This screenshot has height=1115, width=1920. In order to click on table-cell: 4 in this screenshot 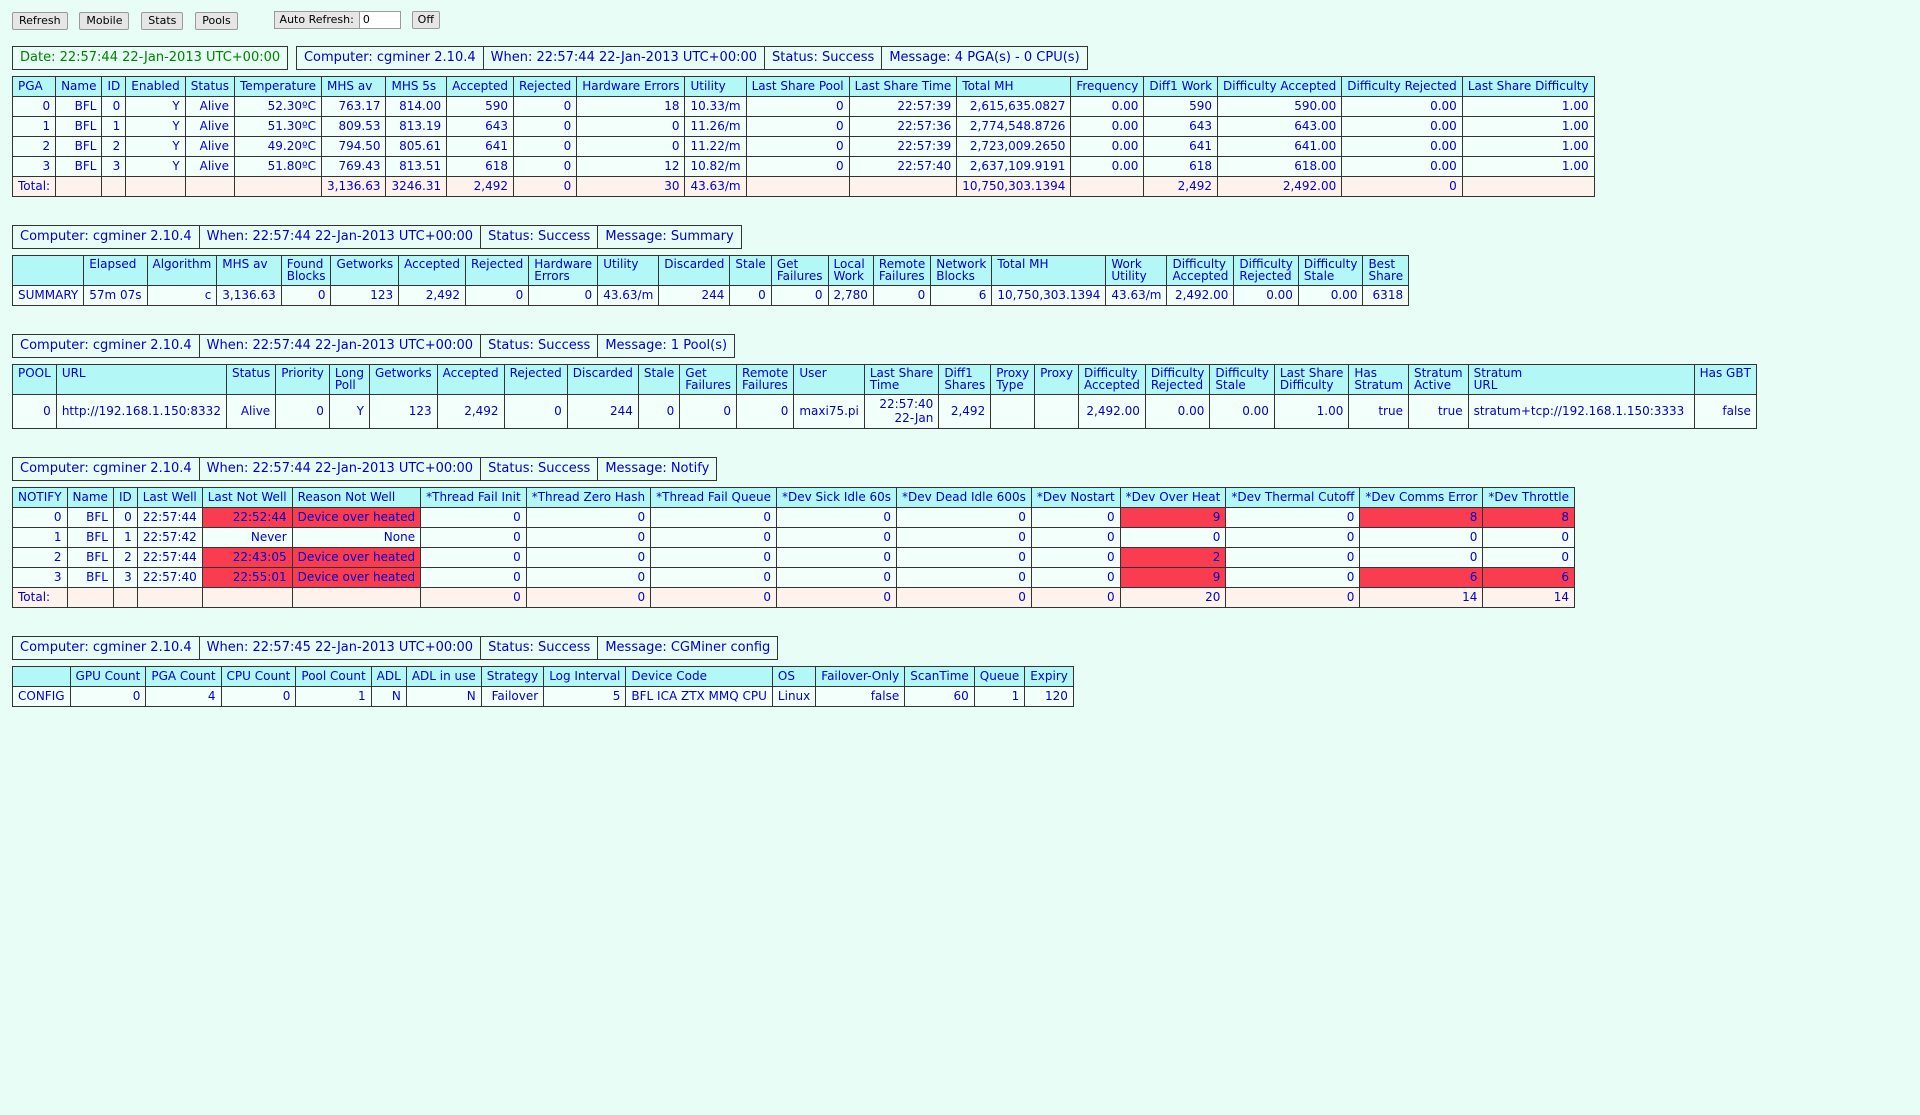, I will do `click(184, 696)`.